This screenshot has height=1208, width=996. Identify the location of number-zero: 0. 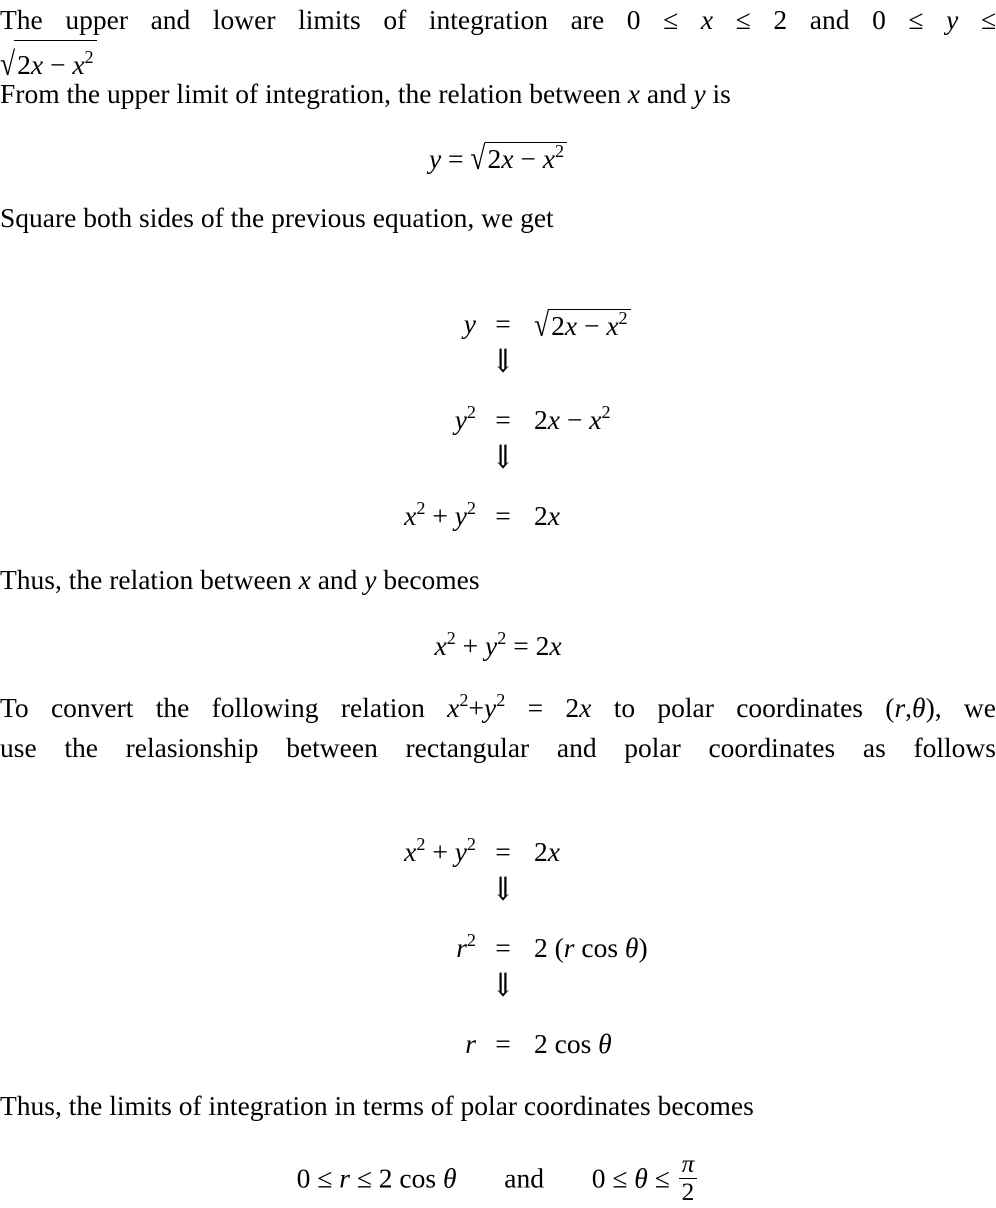
(598, 1178).